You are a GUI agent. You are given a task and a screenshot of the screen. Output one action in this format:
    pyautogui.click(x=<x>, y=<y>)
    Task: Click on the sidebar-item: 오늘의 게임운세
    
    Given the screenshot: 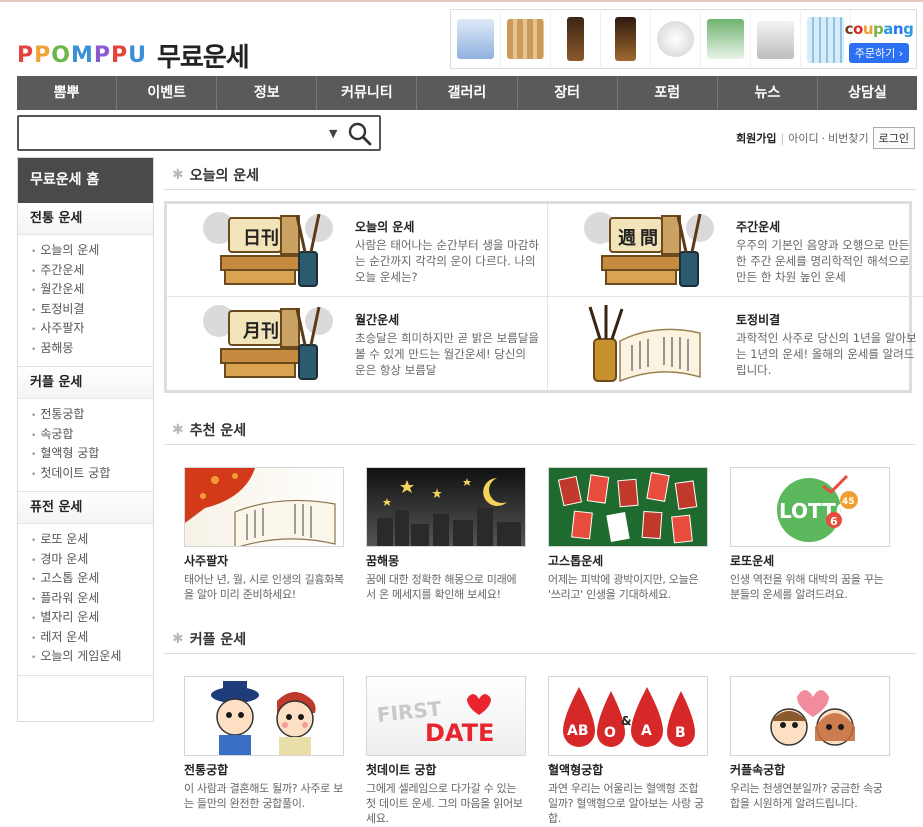 What is the action you would take?
    pyautogui.click(x=92, y=657)
    